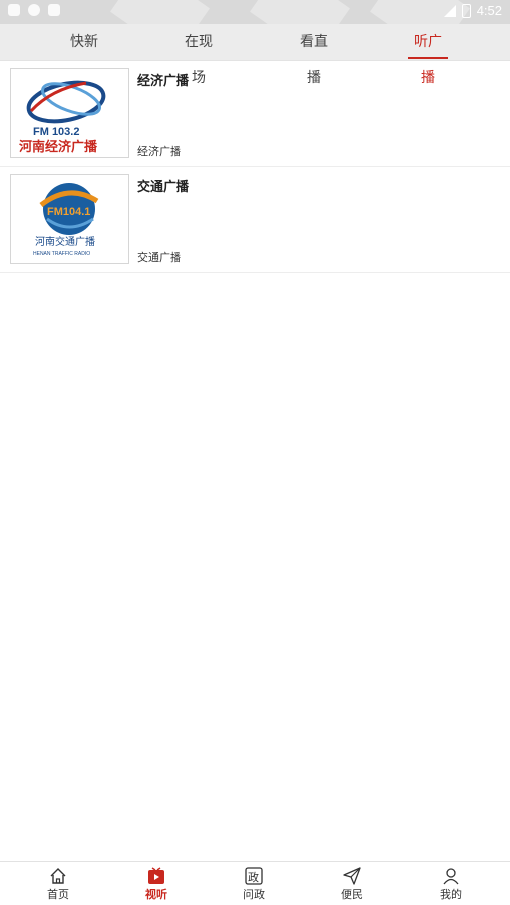 The width and height of the screenshot is (510, 905). I want to click on station-title: 交通广播, so click(163, 187).